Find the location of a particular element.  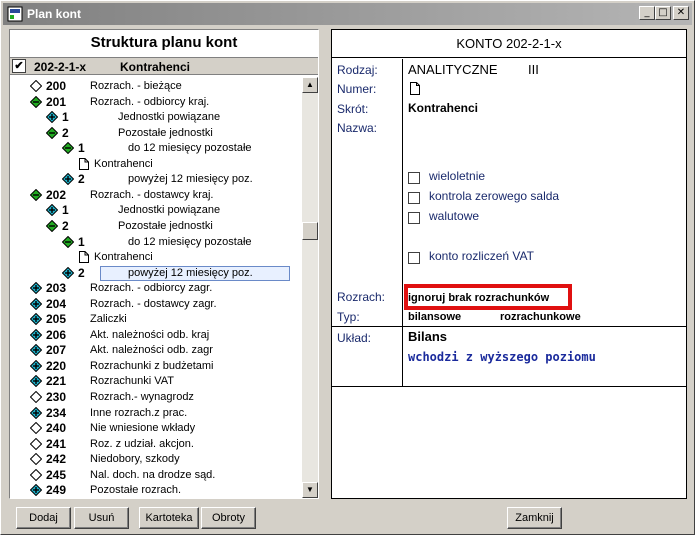

scroll-down-button: ▼ is located at coordinates (310, 490).